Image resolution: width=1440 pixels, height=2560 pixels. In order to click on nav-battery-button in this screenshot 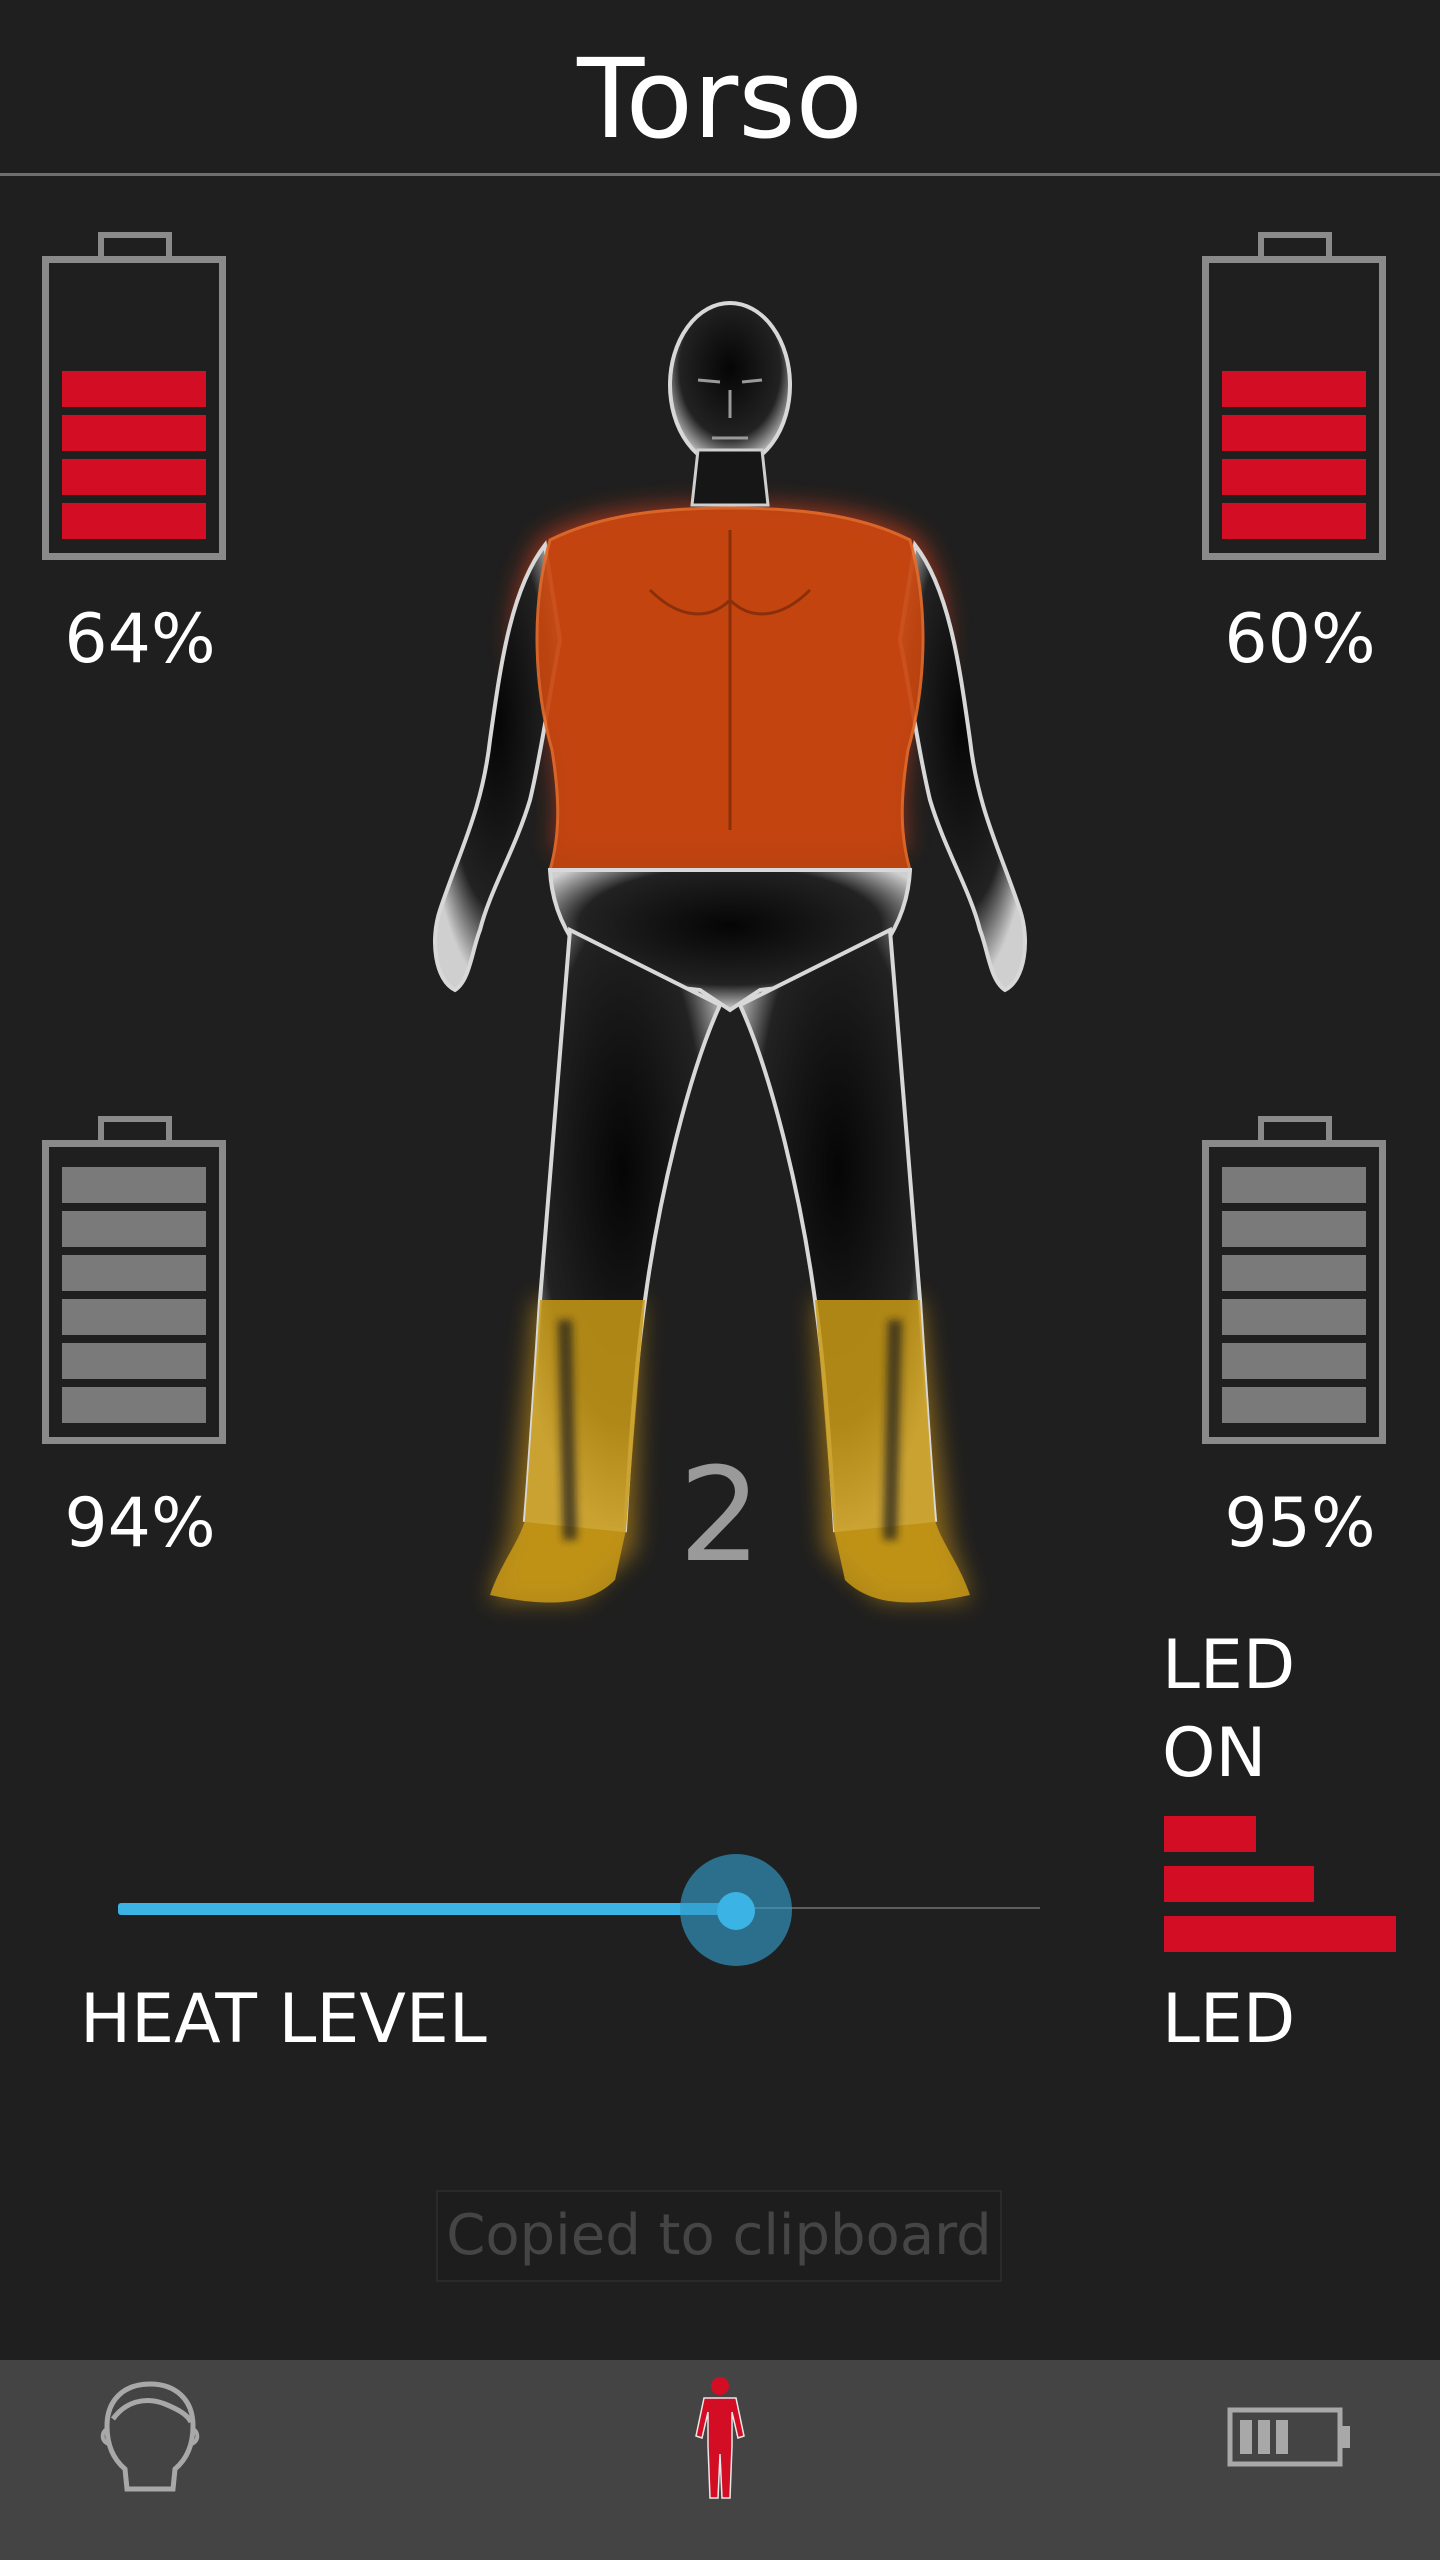, I will do `click(1290, 2460)`.